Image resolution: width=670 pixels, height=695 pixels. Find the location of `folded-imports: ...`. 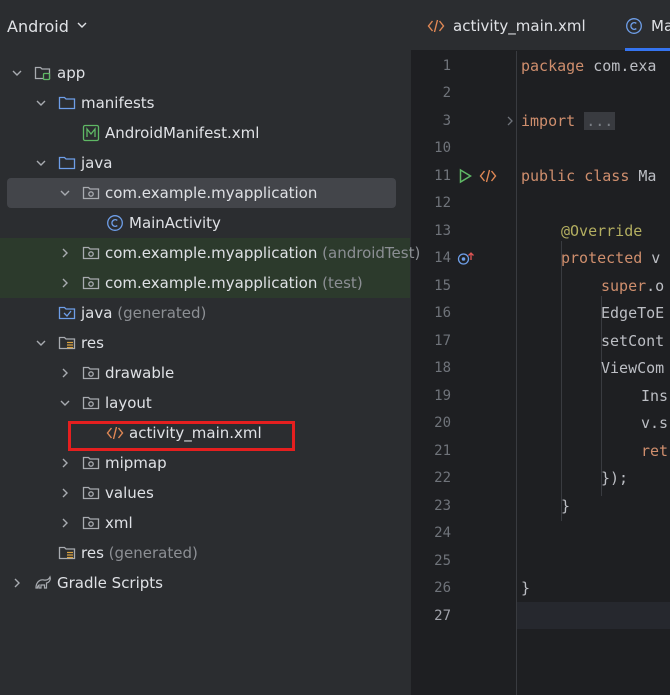

folded-imports: ... is located at coordinates (600, 121).